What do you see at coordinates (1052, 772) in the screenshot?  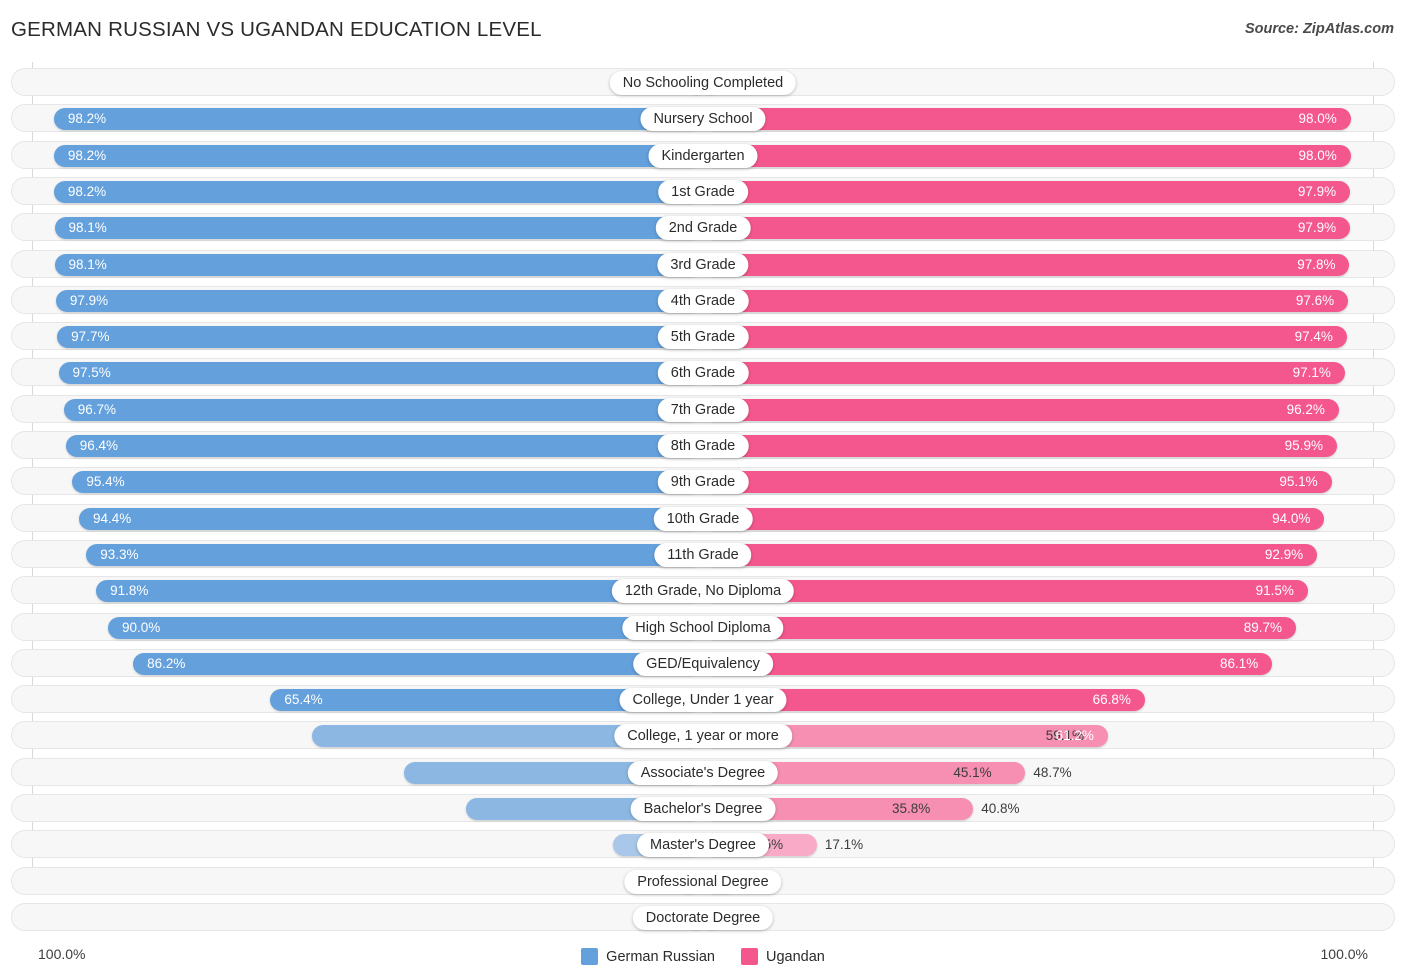 I see `value-label-right: 48.7%` at bounding box center [1052, 772].